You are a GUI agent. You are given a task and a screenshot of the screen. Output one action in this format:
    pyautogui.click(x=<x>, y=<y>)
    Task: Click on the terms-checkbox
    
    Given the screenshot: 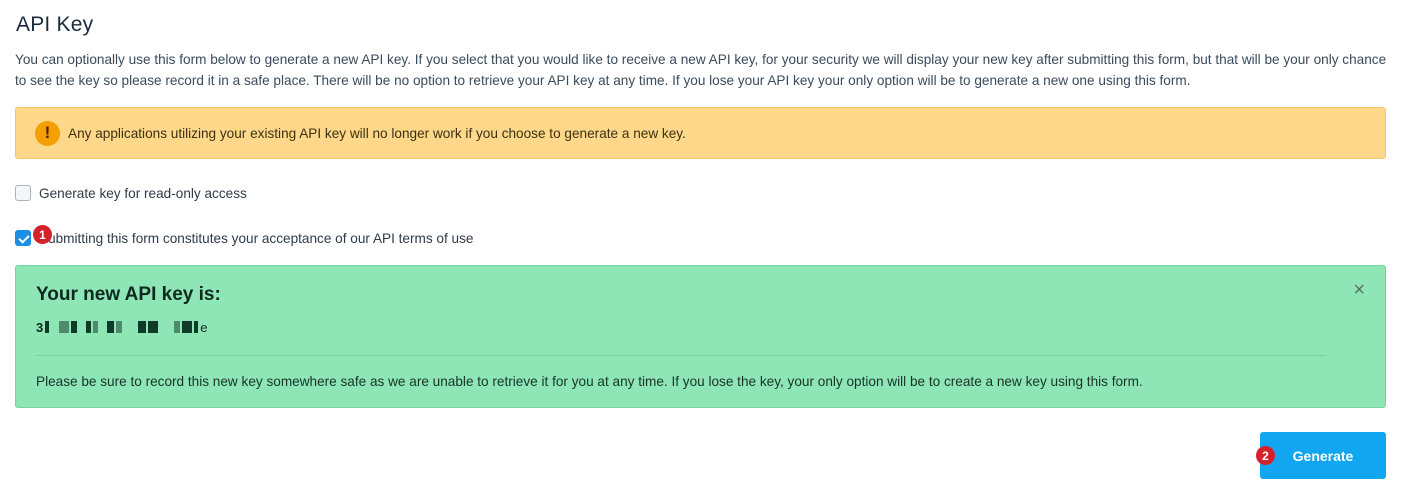 What is the action you would take?
    pyautogui.click(x=23, y=238)
    